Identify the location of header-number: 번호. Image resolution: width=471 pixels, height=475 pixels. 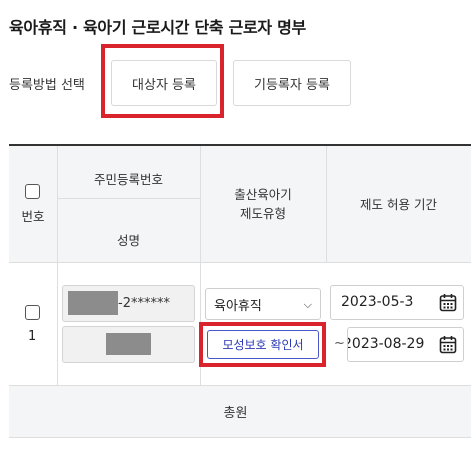
(33, 216).